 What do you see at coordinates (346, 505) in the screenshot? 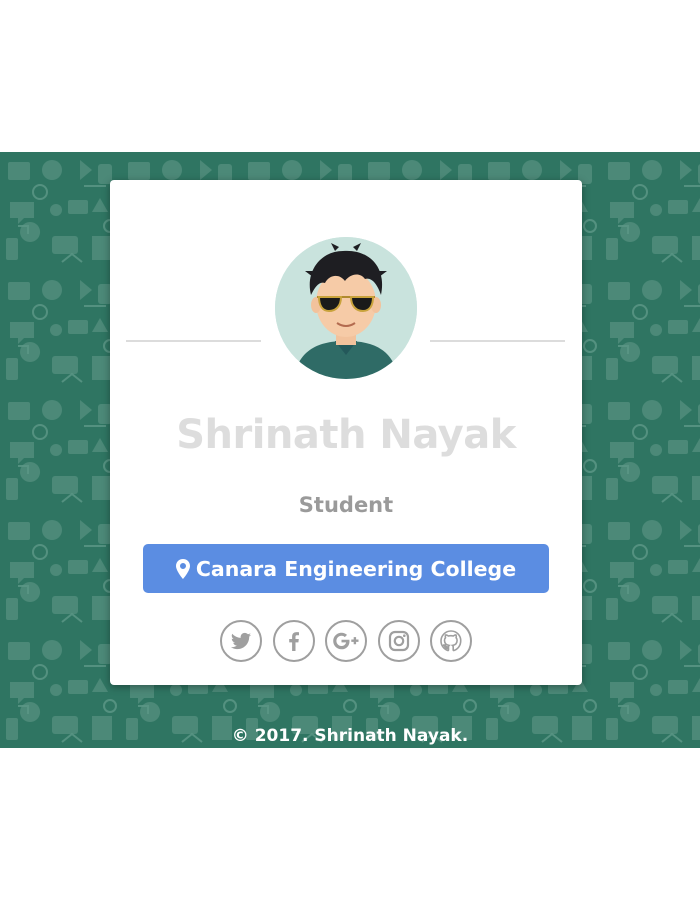
I see `profile-role: Student` at bounding box center [346, 505].